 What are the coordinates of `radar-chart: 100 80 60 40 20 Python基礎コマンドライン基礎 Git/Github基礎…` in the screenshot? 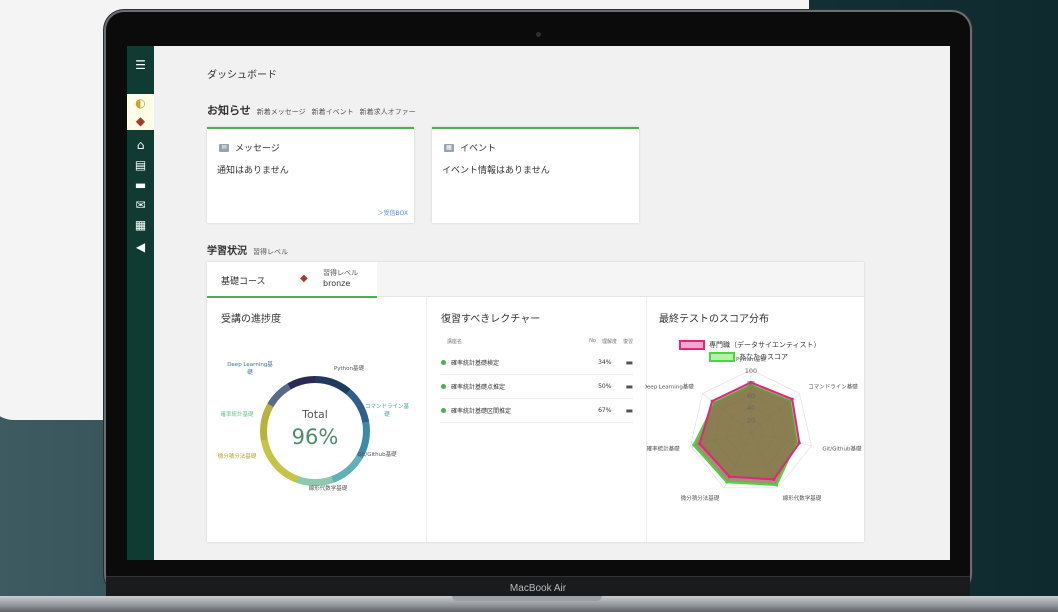 It's located at (753, 431).